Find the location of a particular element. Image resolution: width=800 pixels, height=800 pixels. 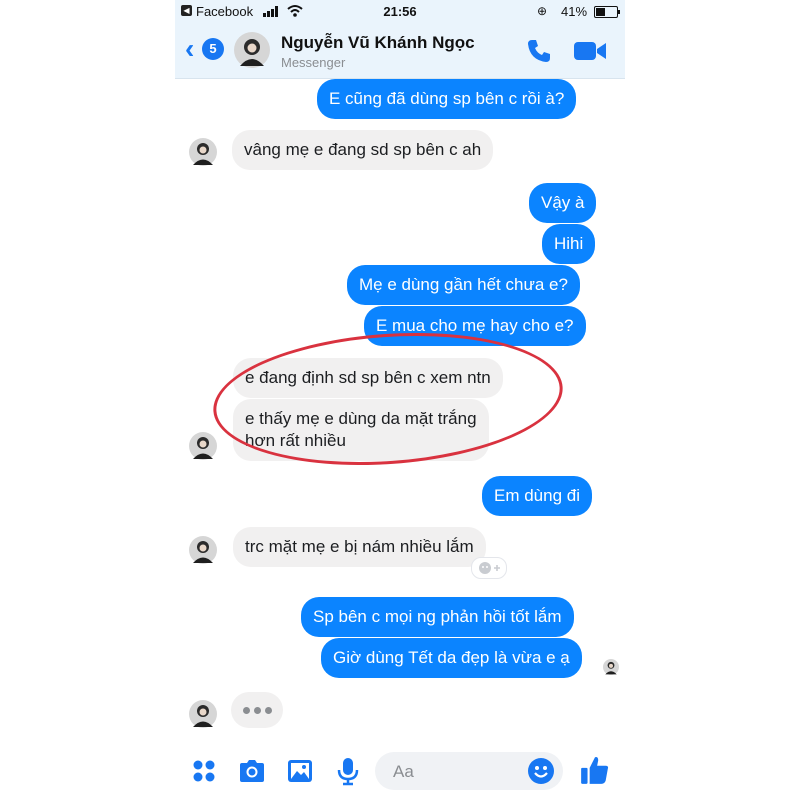

status-bar: ◀ Facebook 21:56 ⊕ 41% is located at coordinates (400, 12).